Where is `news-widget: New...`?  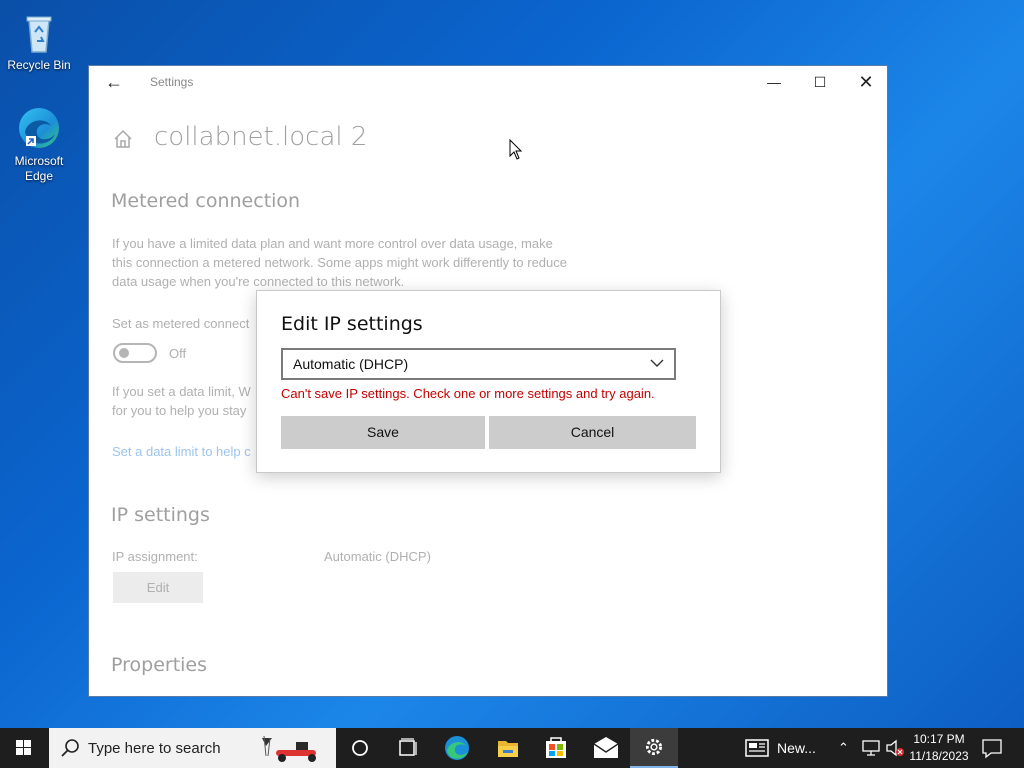 news-widget: New... is located at coordinates (783, 748).